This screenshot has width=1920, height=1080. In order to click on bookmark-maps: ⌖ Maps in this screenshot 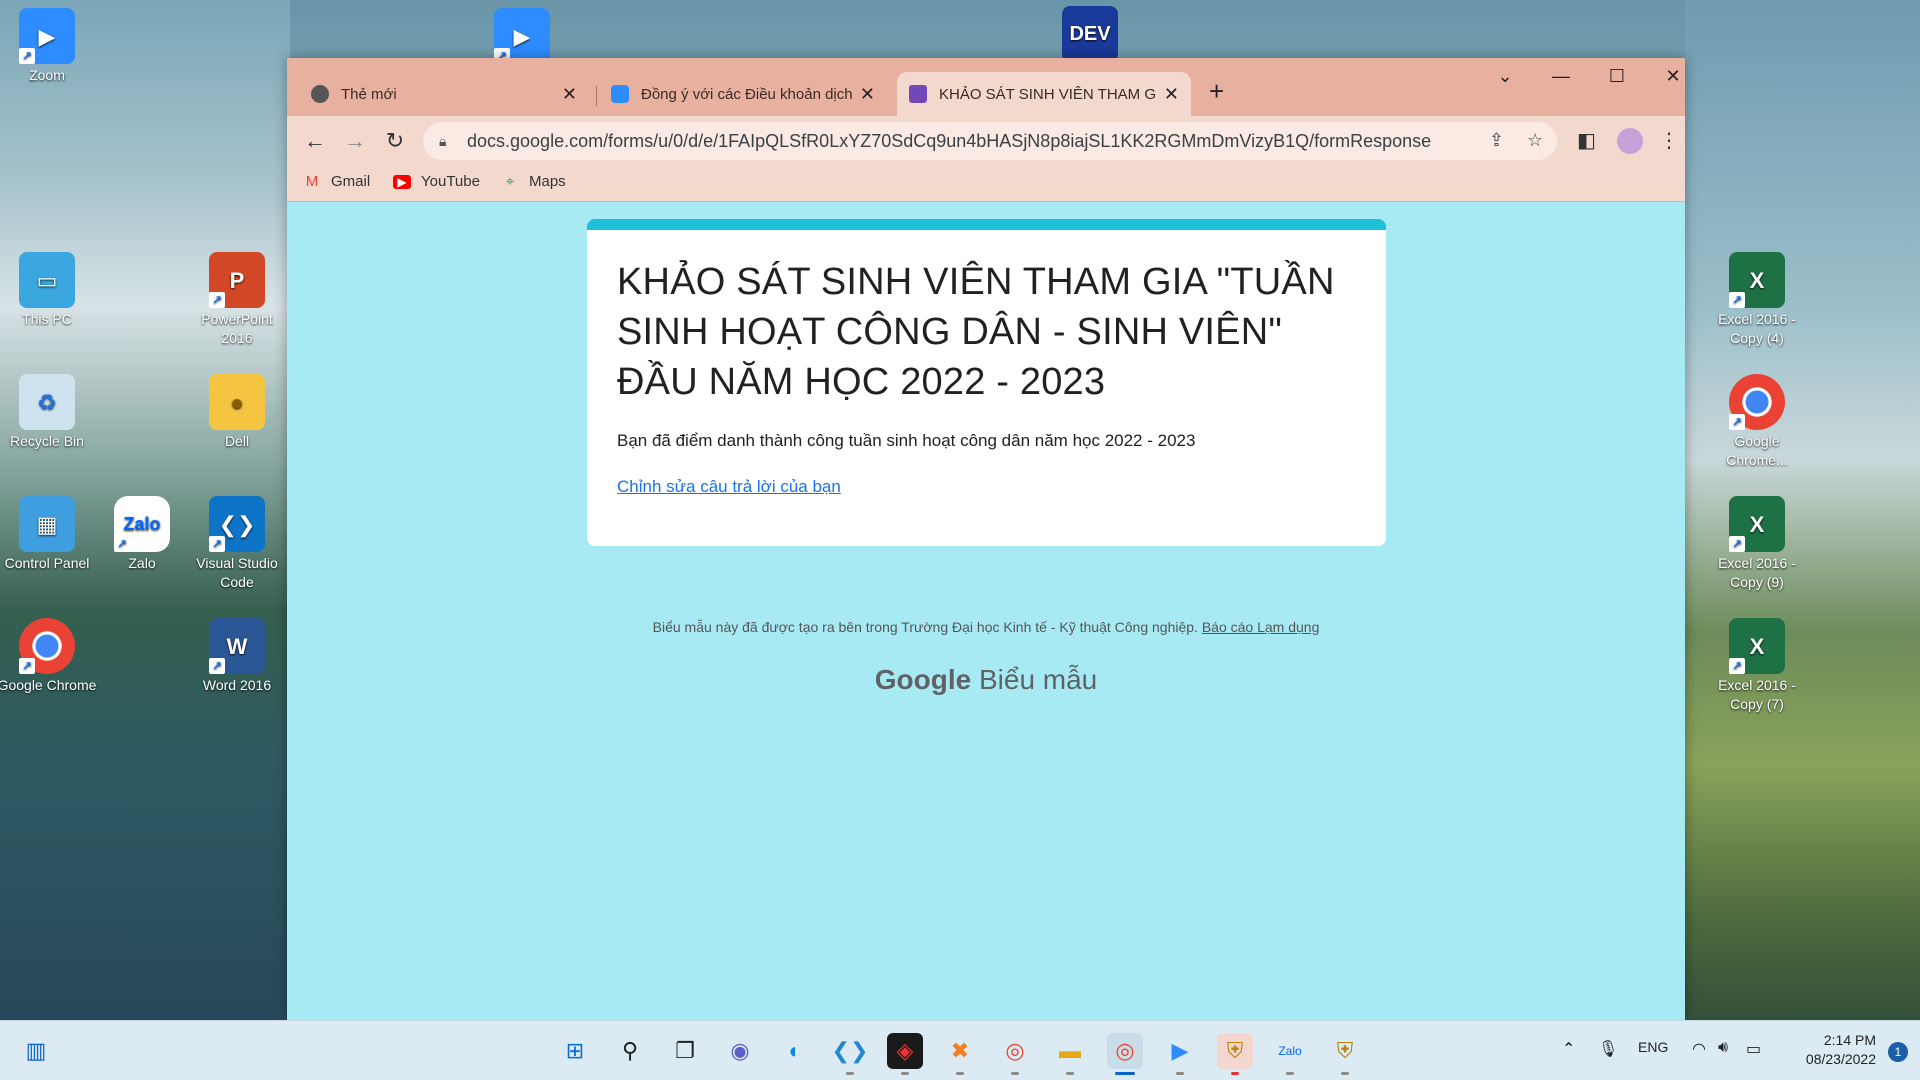, I will do `click(533, 181)`.